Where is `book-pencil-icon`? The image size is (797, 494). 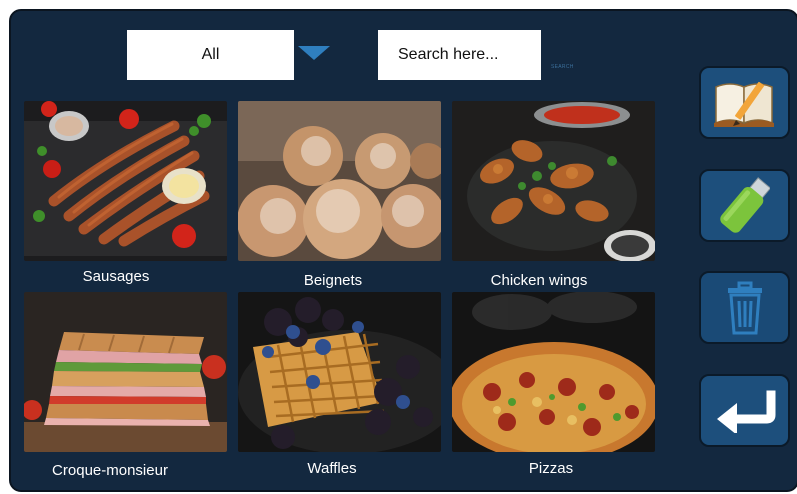
book-pencil-icon is located at coordinates (743, 104).